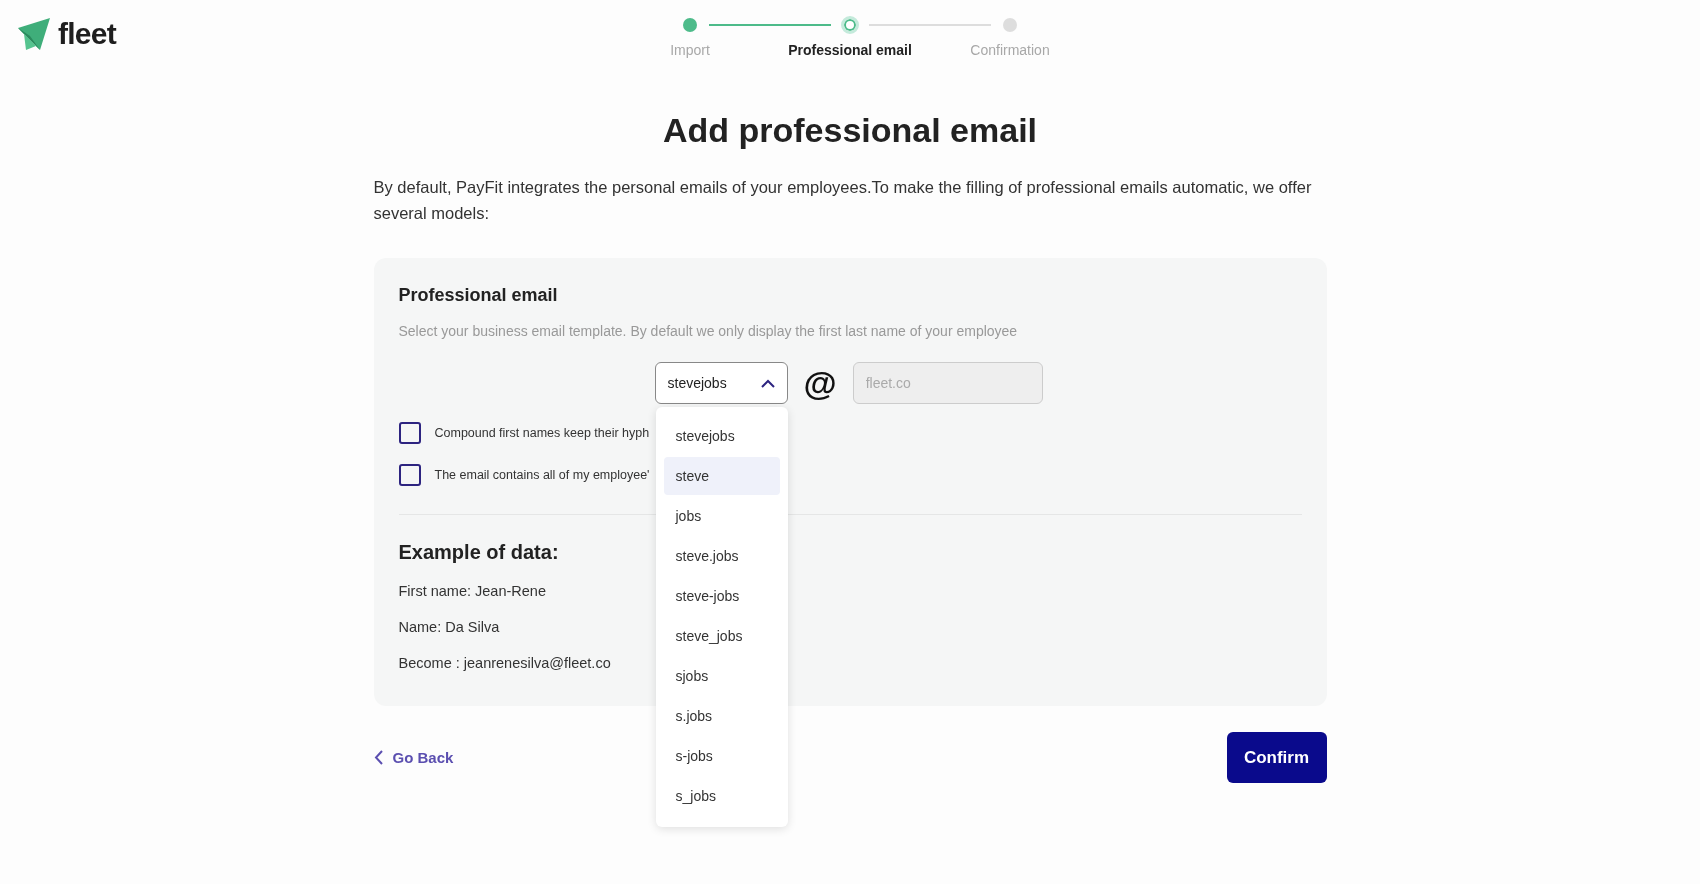 The height and width of the screenshot is (884, 1700). I want to click on dropdown-option: steve-jobs, so click(721, 596).